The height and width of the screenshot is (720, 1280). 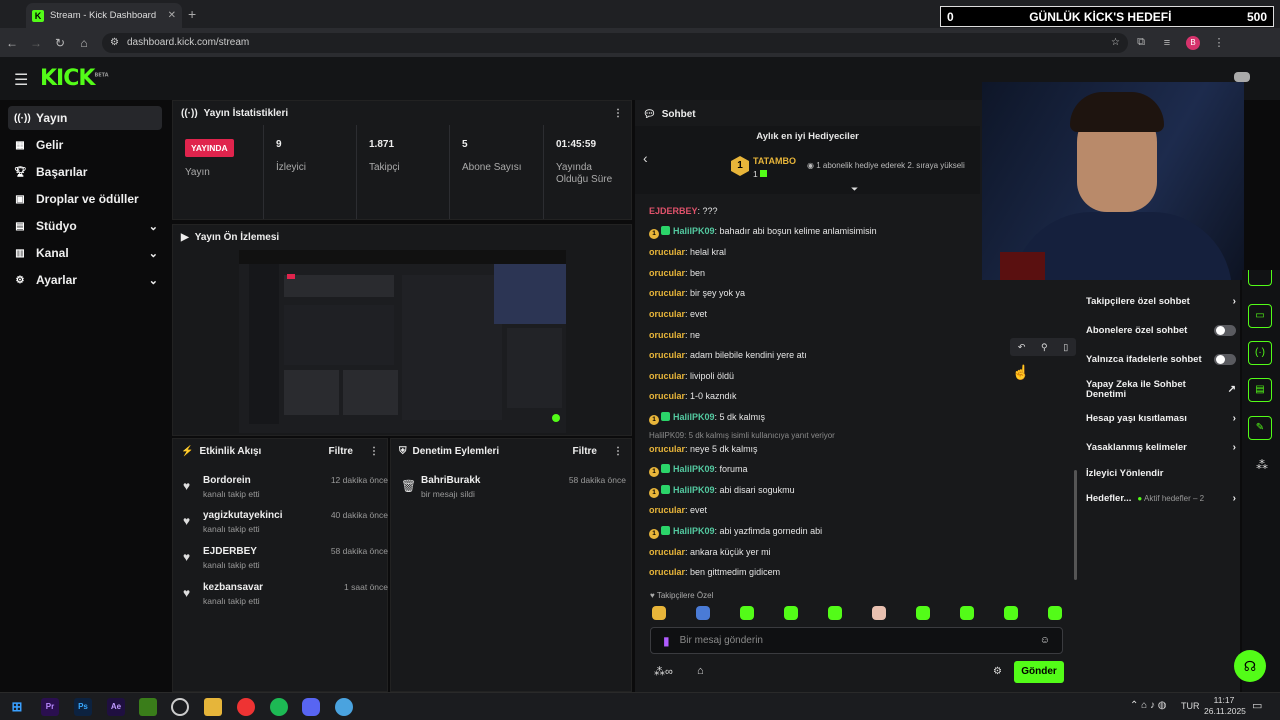 I want to click on broadcast-icon: (·), so click(x=1260, y=353).